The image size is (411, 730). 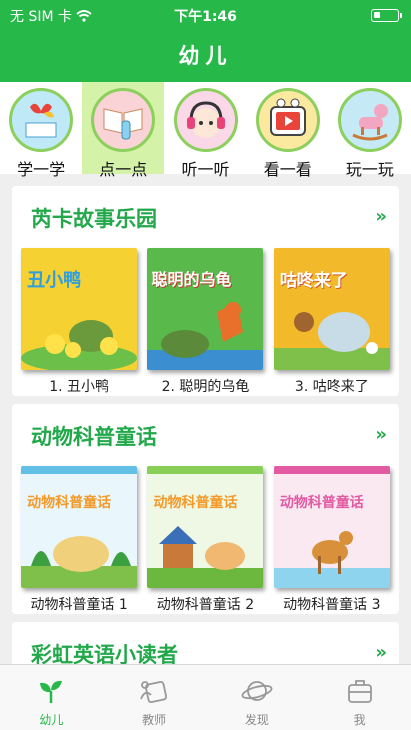 I want to click on tv-icon, so click(x=287, y=120).